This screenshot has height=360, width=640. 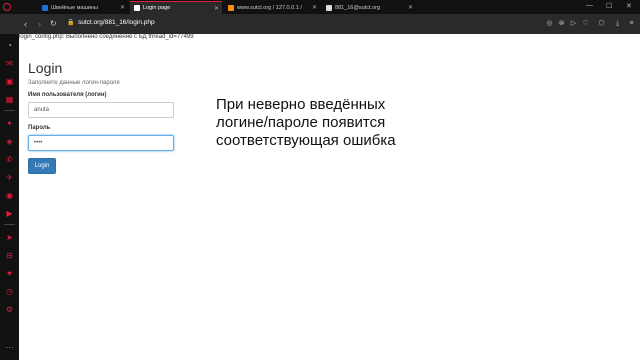 I want to click on back-icon: ‹, so click(x=25, y=24).